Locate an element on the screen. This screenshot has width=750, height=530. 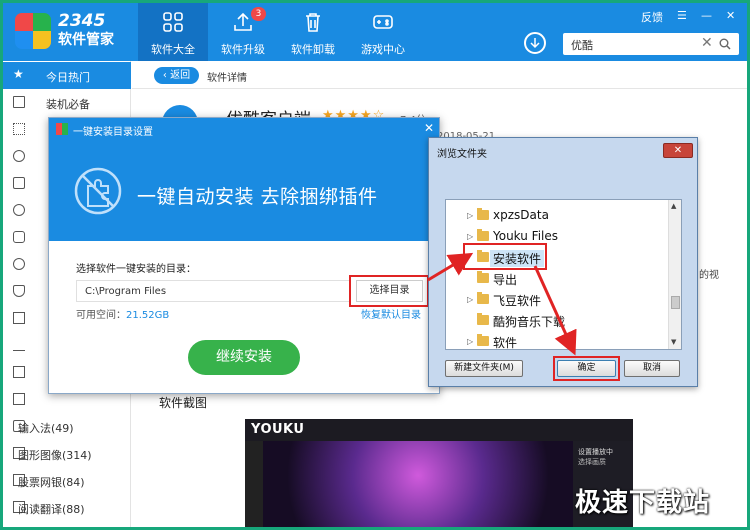
nav-software-upgrade: 3 软件升级 is located at coordinates (243, 32).